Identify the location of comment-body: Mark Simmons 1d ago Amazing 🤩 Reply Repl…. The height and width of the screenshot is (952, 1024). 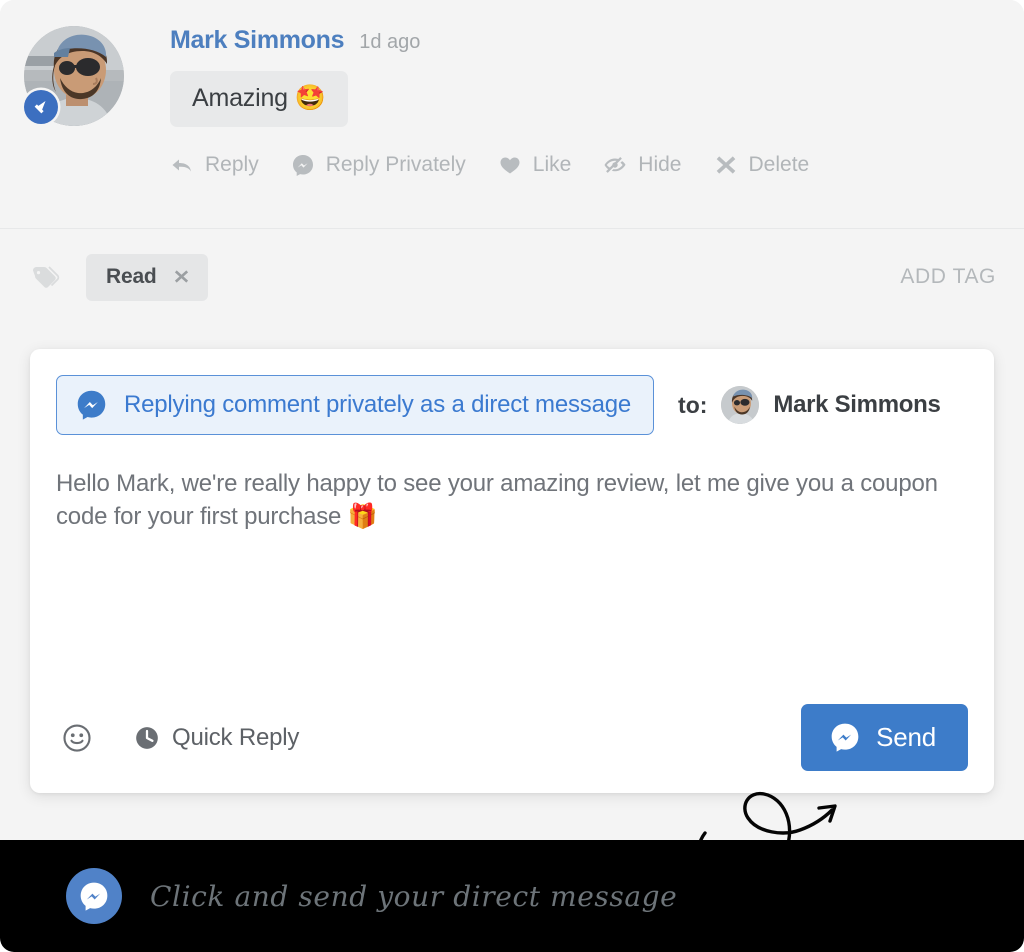
(585, 99).